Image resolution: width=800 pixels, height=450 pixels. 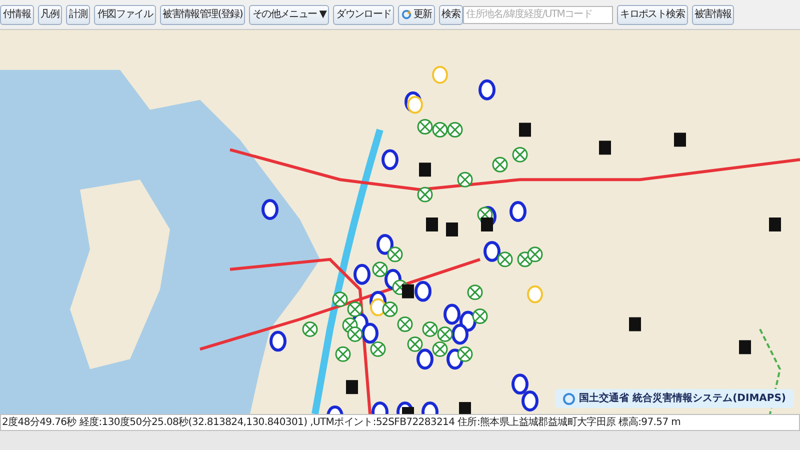 What do you see at coordinates (652, 14) in the screenshot?
I see `toolbar-button: キロポスト検索` at bounding box center [652, 14].